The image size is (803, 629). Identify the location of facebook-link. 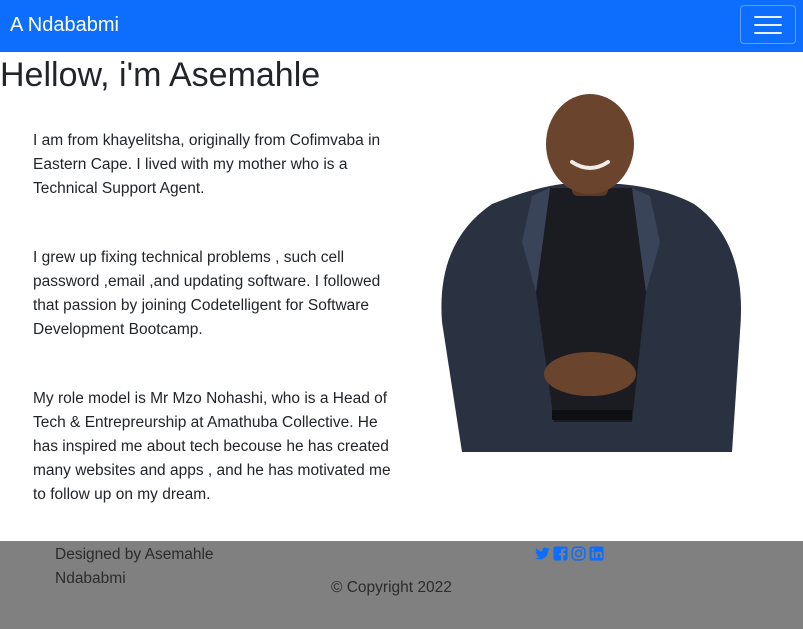
(560, 553).